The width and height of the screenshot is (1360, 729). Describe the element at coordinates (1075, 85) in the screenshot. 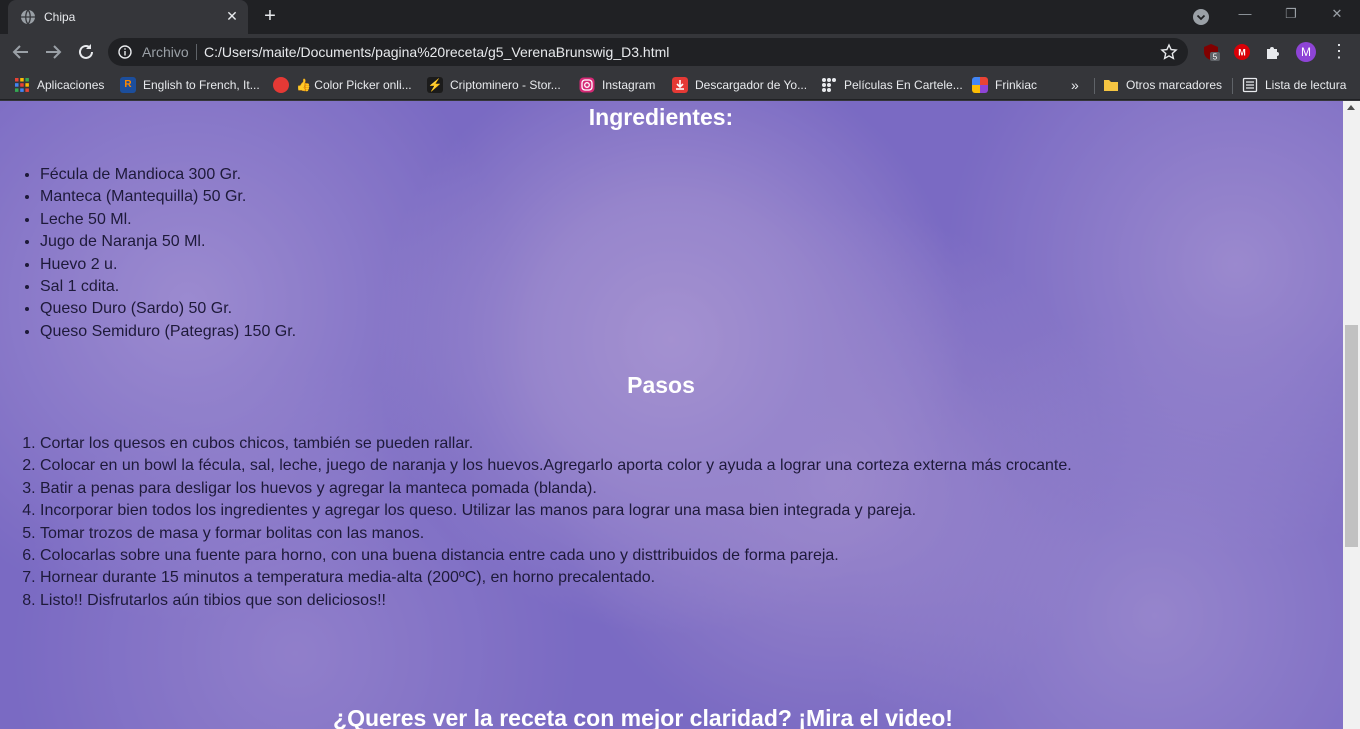

I see `bookmarks-overflow-button: »` at that location.